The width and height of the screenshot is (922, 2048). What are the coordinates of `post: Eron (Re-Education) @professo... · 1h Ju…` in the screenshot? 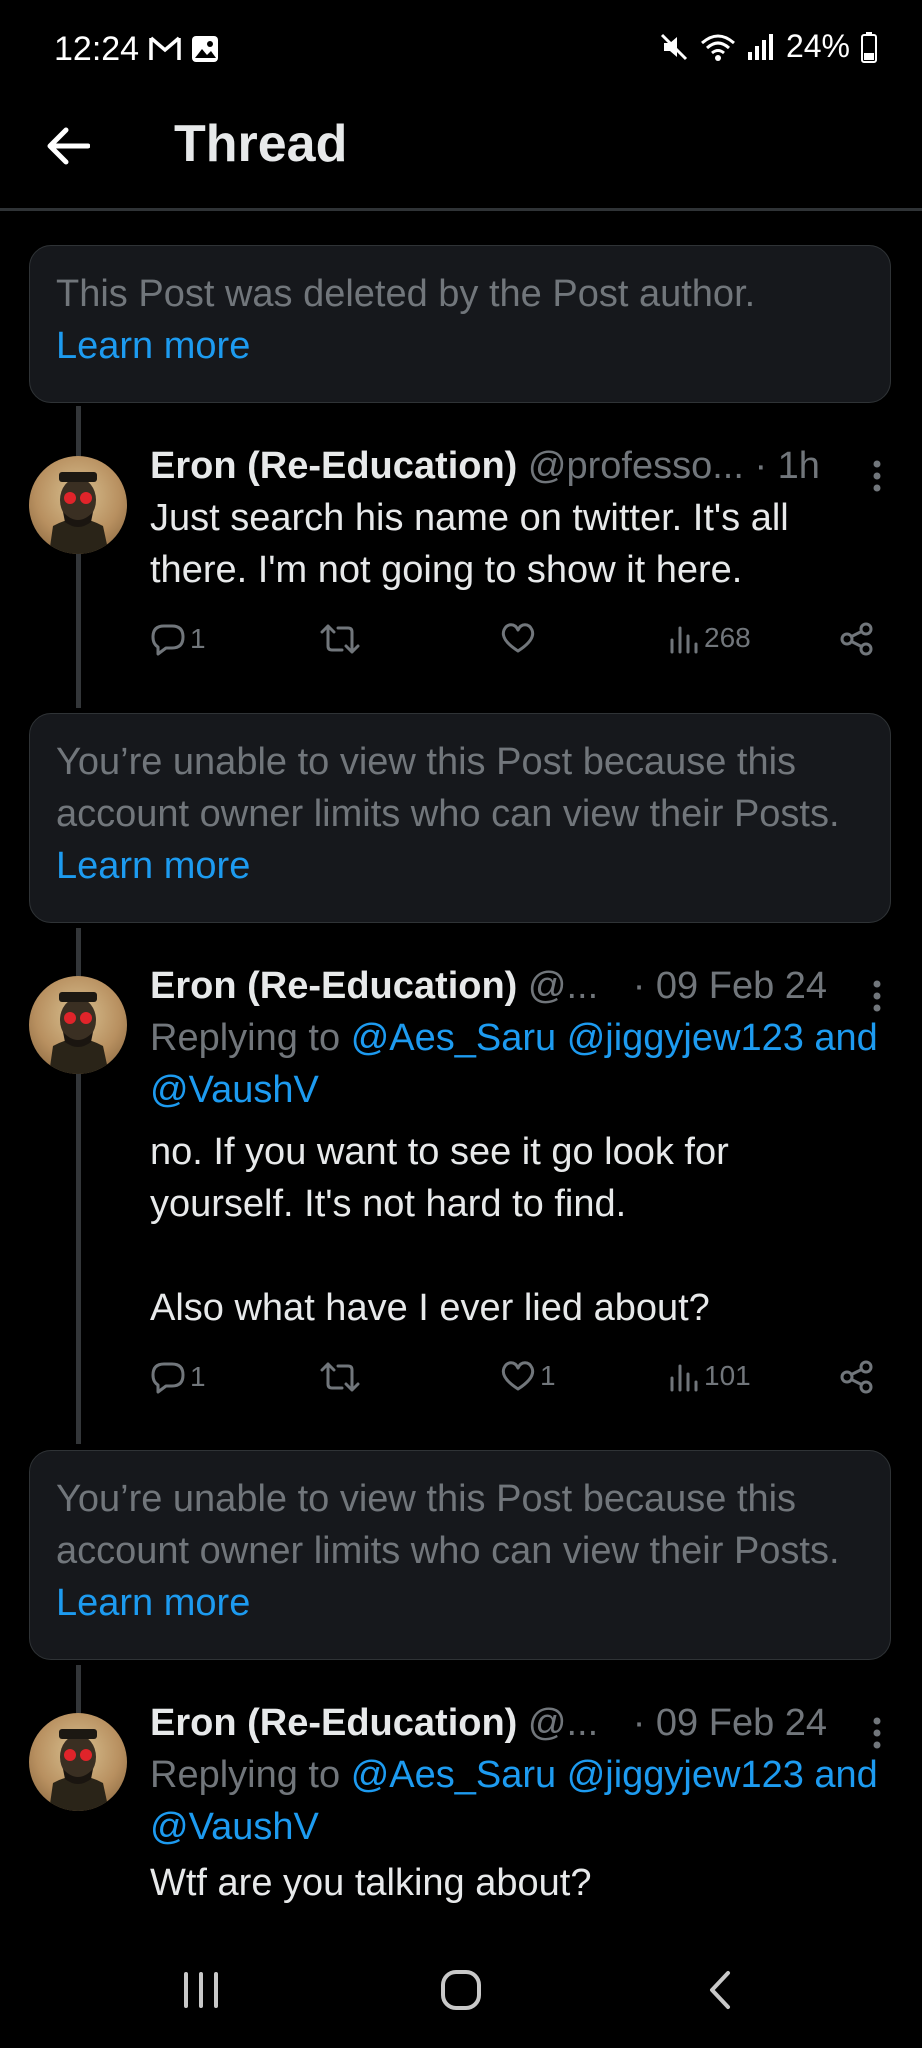 It's located at (461, 565).